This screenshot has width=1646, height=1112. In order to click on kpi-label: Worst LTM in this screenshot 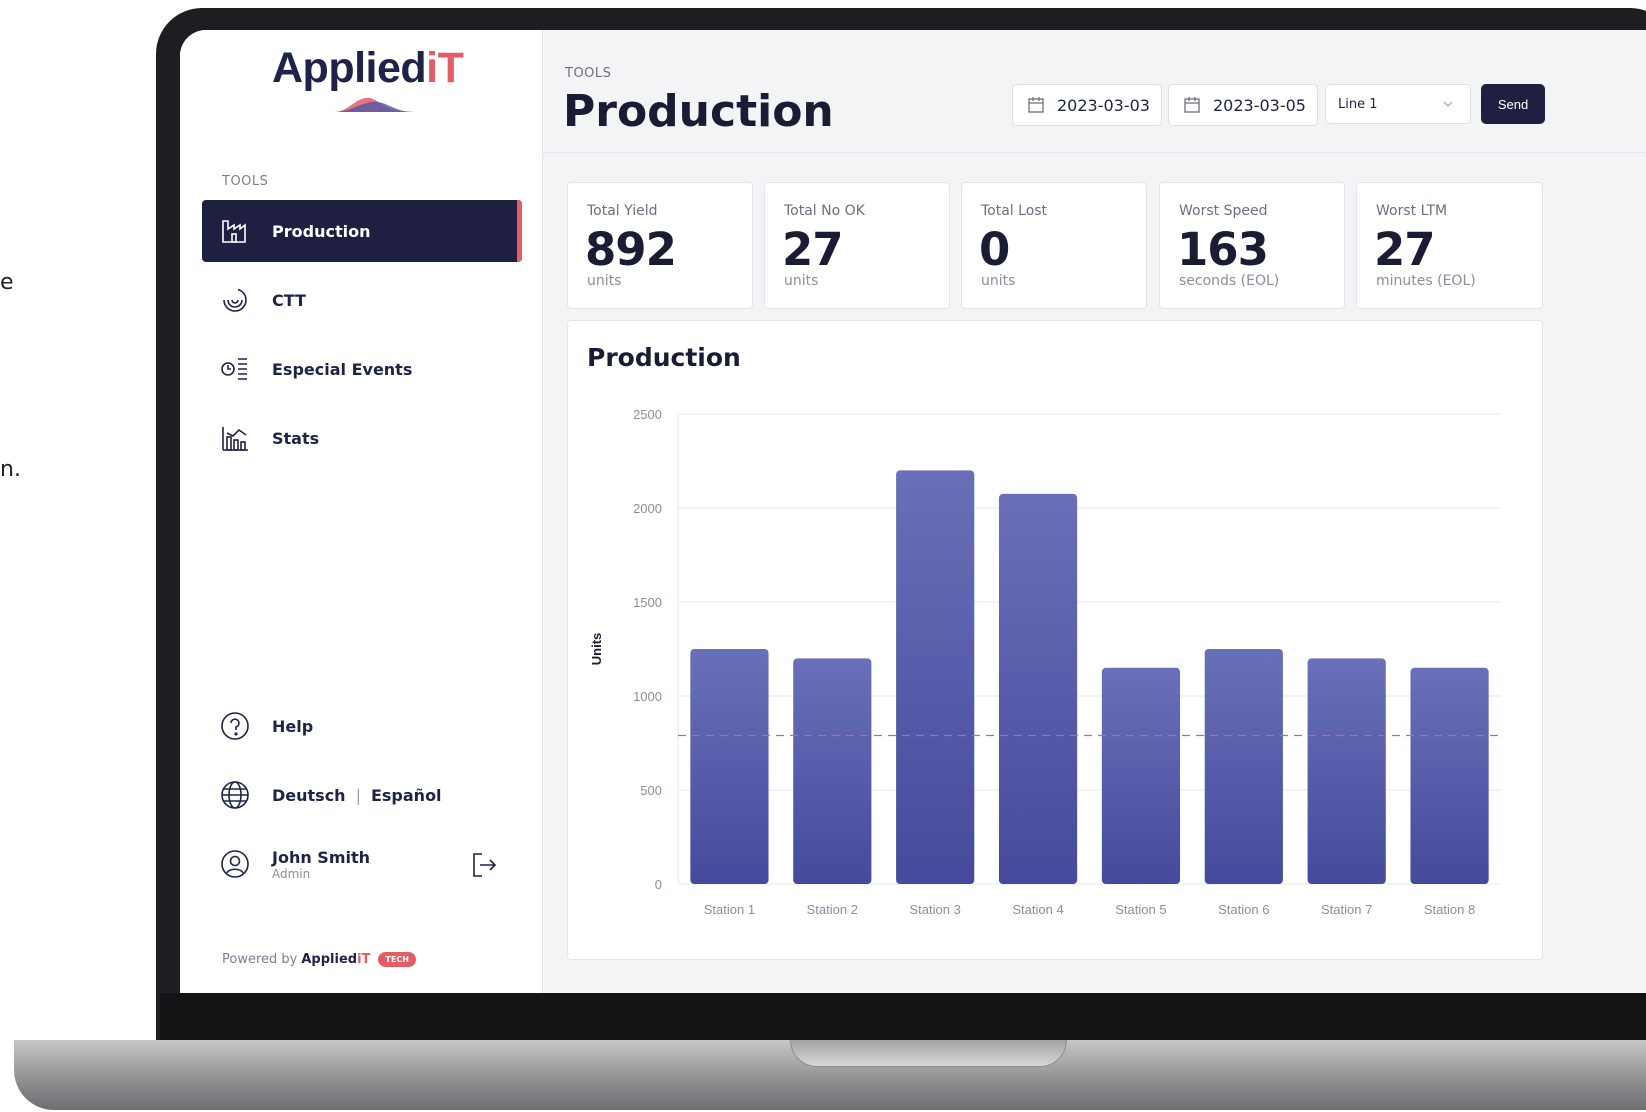, I will do `click(1412, 211)`.